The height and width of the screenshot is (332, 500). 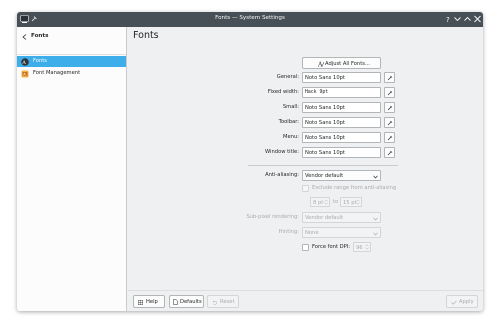 I want to click on reset-button: Reset, so click(x=223, y=301).